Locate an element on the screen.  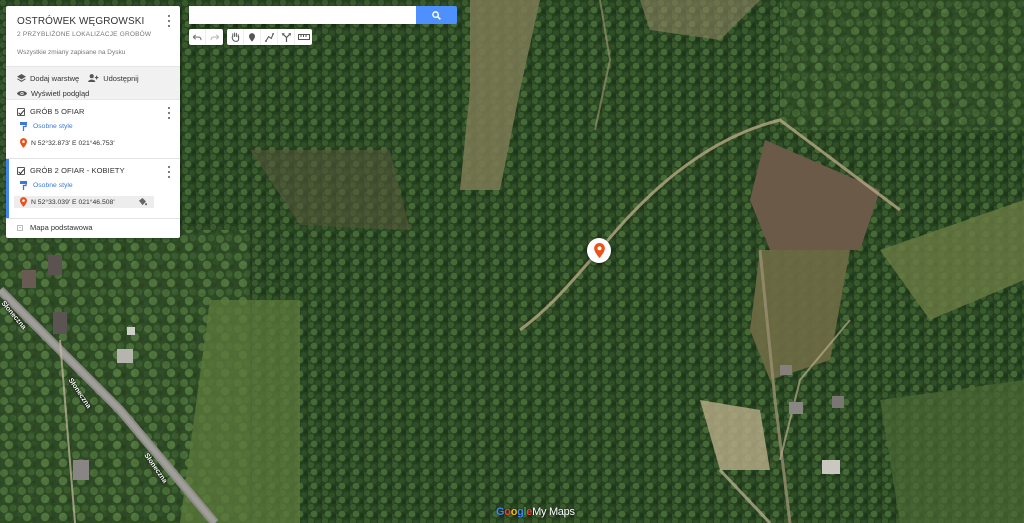
undo-icon is located at coordinates (197, 36).